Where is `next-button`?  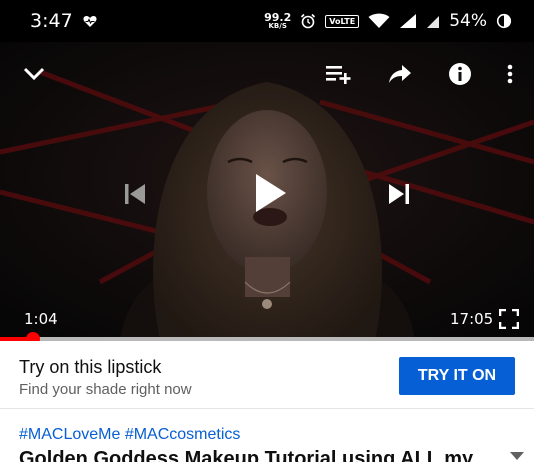
next-button is located at coordinates (399, 194).